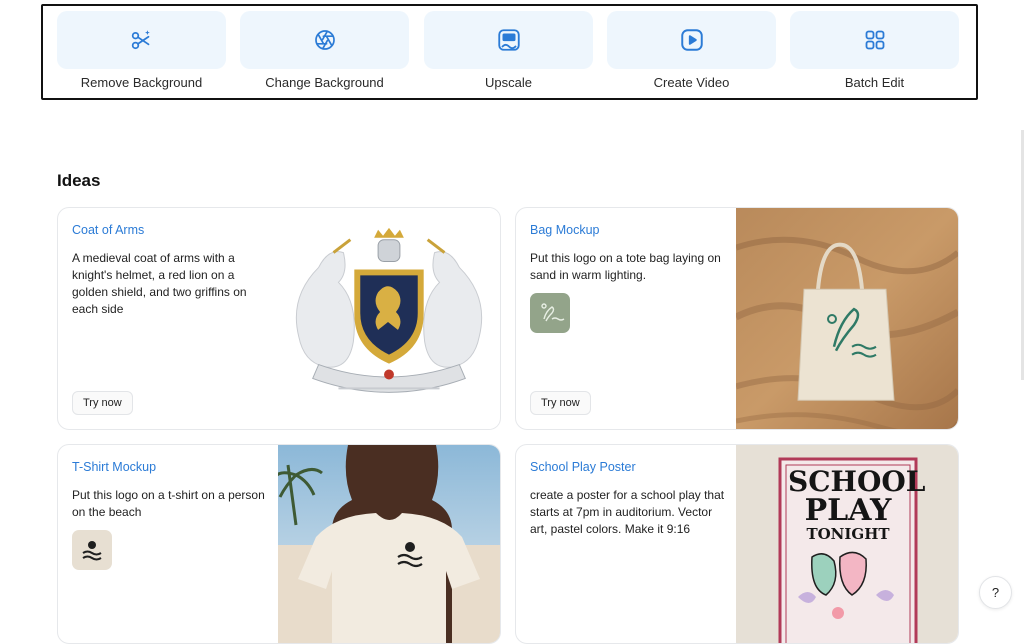 This screenshot has width=1024, height=644. I want to click on card-title: Bag Mockup, so click(564, 230).